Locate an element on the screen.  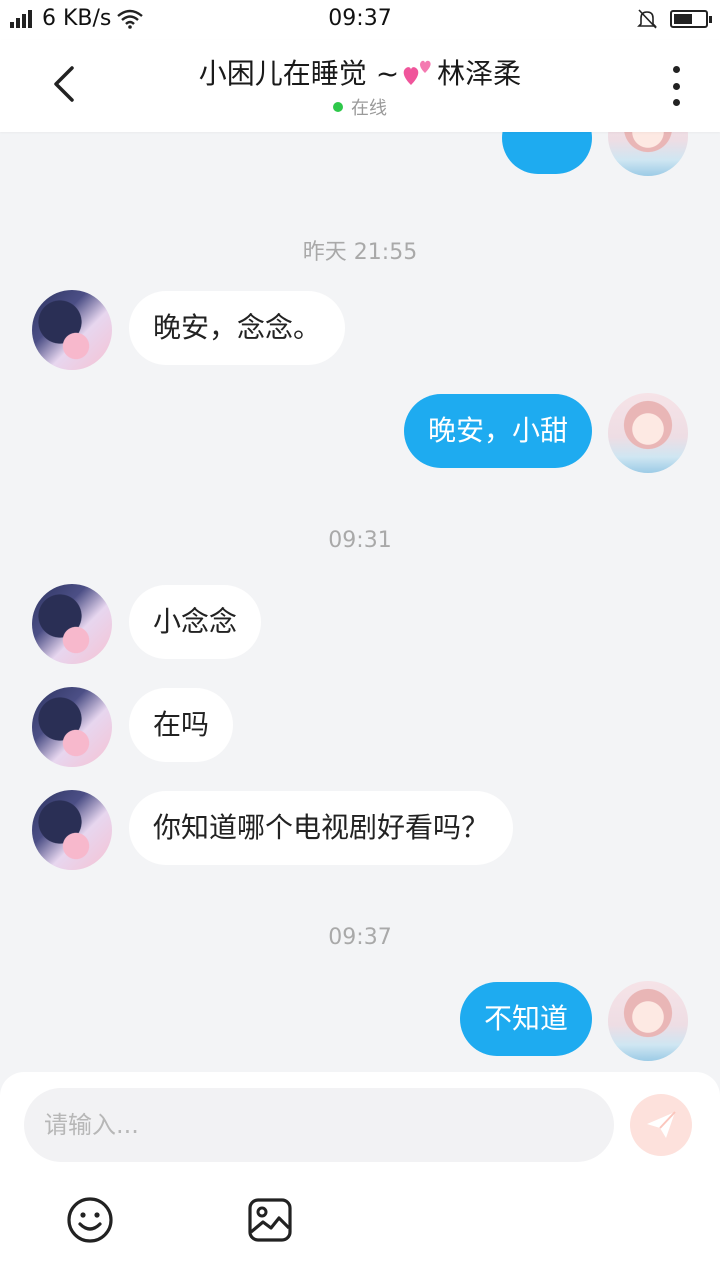
send-button is located at coordinates (661, 1125).